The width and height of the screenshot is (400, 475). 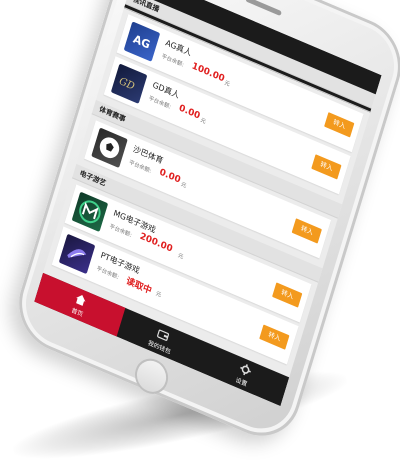 What do you see at coordinates (156, 243) in the screenshot?
I see `balance-value: 200.00` at bounding box center [156, 243].